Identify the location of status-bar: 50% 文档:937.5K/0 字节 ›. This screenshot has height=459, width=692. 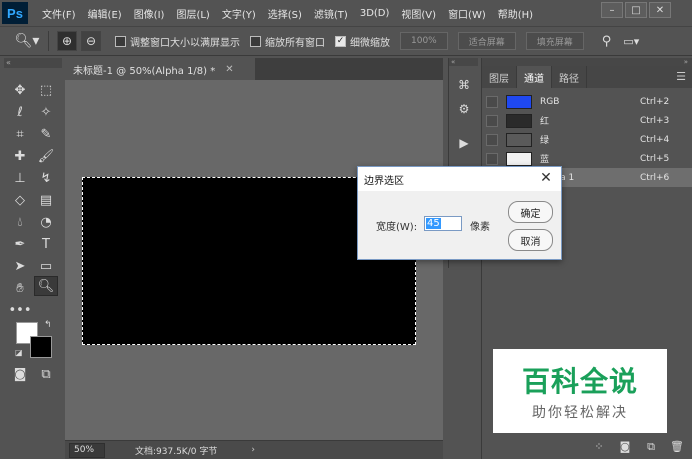
(254, 449).